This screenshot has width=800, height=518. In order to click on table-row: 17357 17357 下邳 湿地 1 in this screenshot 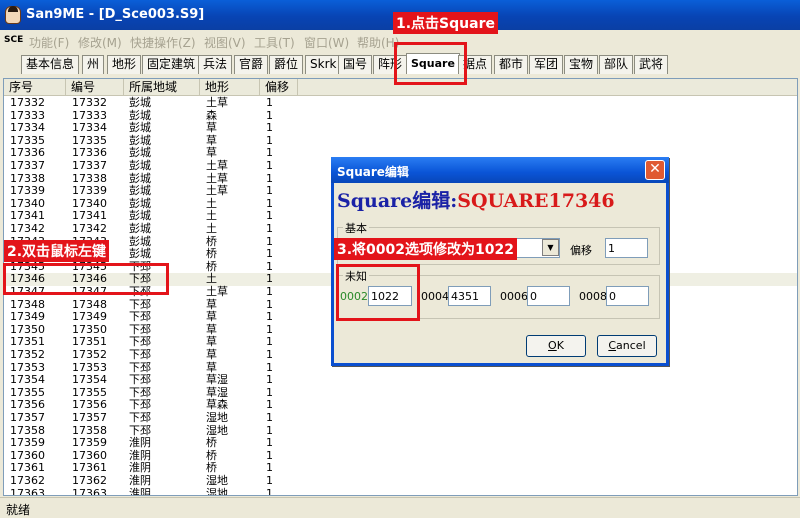, I will do `click(400, 418)`.